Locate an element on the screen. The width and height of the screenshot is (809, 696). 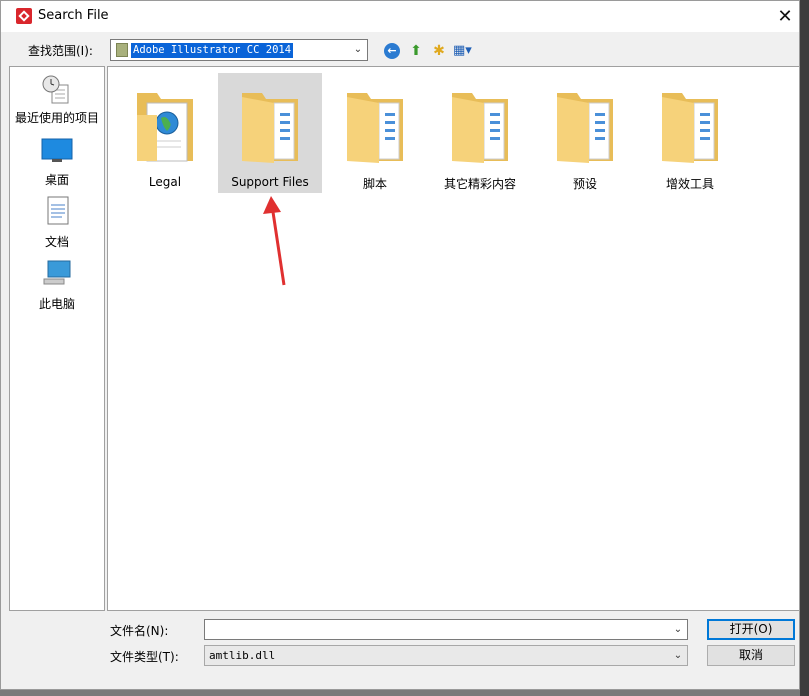
folder-item-plugins: 增效工具 is located at coordinates (690, 133).